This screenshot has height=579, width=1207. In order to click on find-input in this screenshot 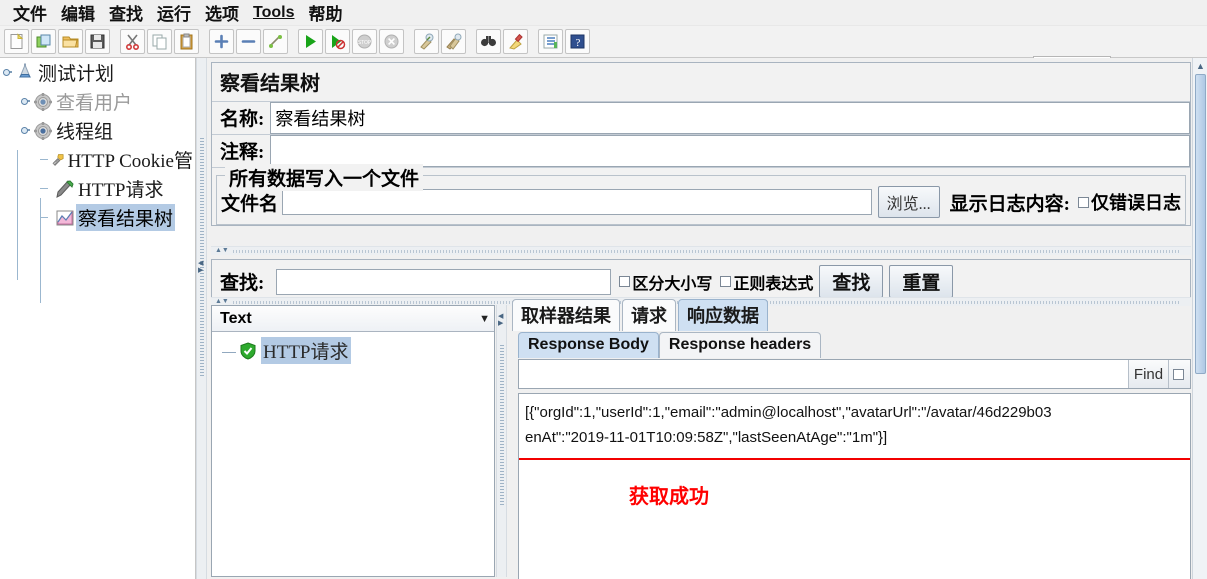, I will do `click(823, 374)`.